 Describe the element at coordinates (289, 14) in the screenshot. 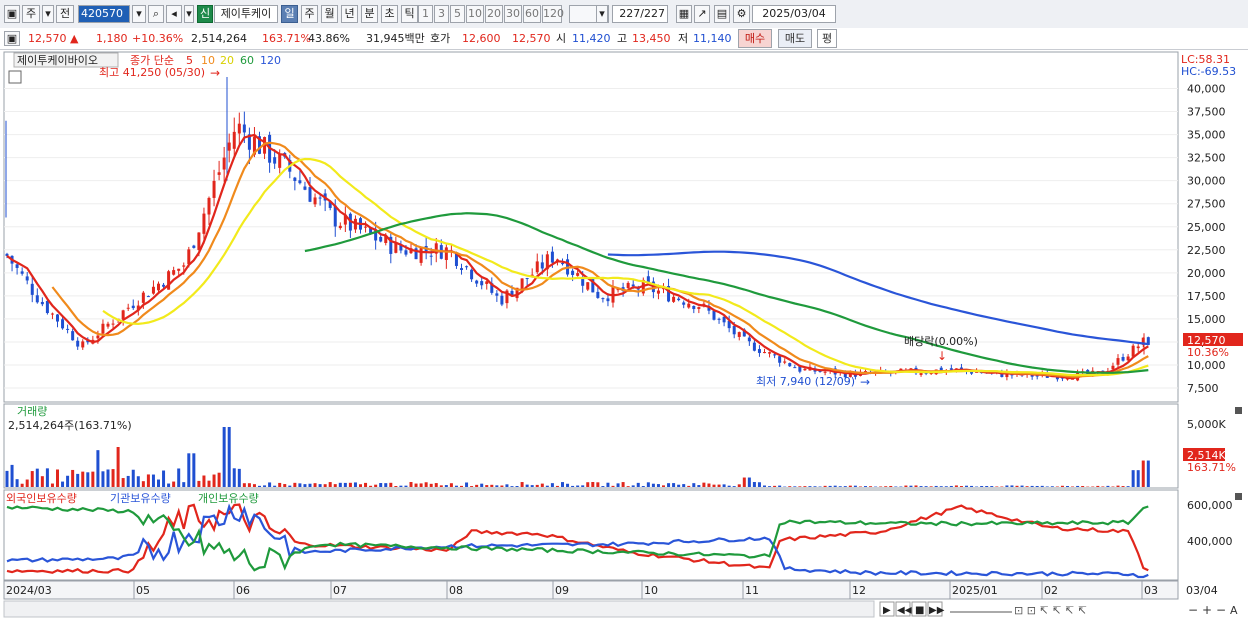

I see `period-button-0: 일` at that location.